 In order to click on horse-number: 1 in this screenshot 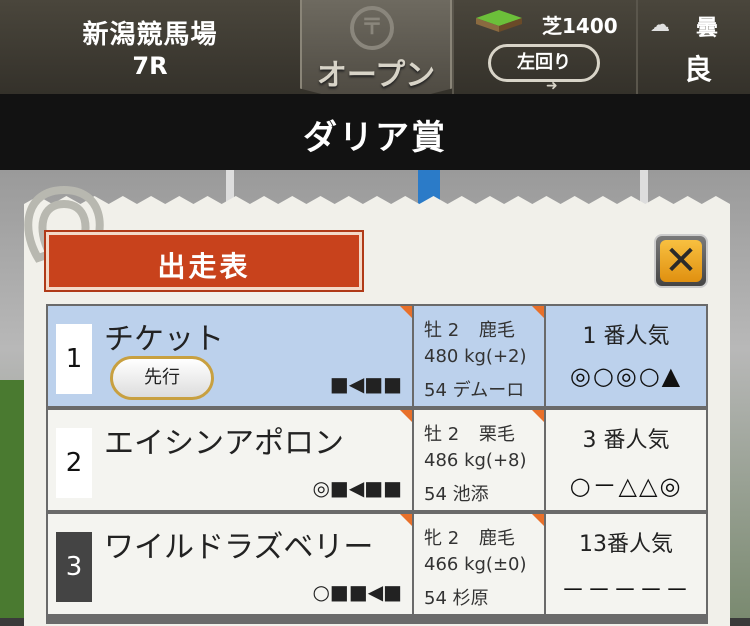, I will do `click(74, 359)`.